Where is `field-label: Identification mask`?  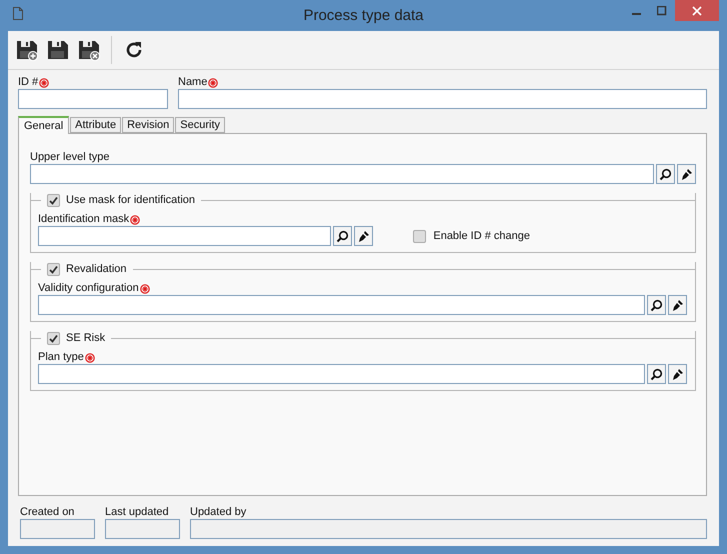 field-label: Identification mask is located at coordinates (362, 219).